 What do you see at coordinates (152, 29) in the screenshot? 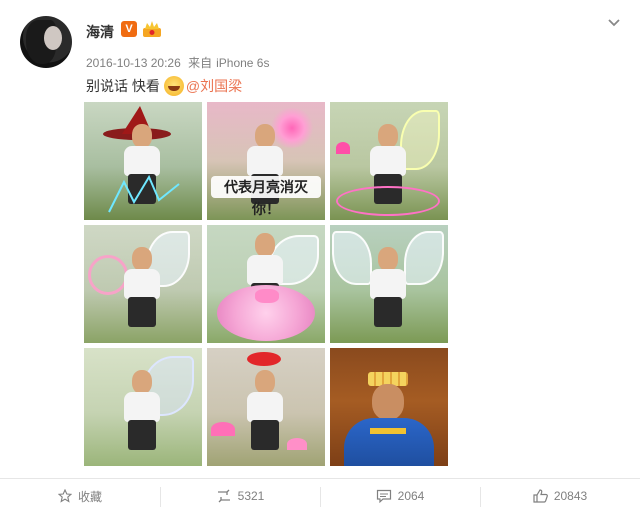
I see `crown-icon` at bounding box center [152, 29].